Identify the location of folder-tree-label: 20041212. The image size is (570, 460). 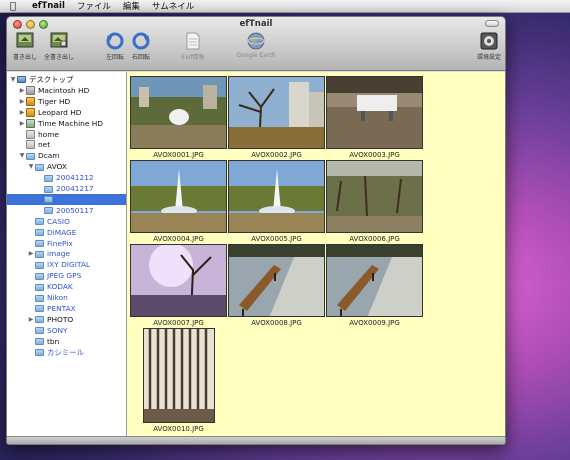
(75, 178).